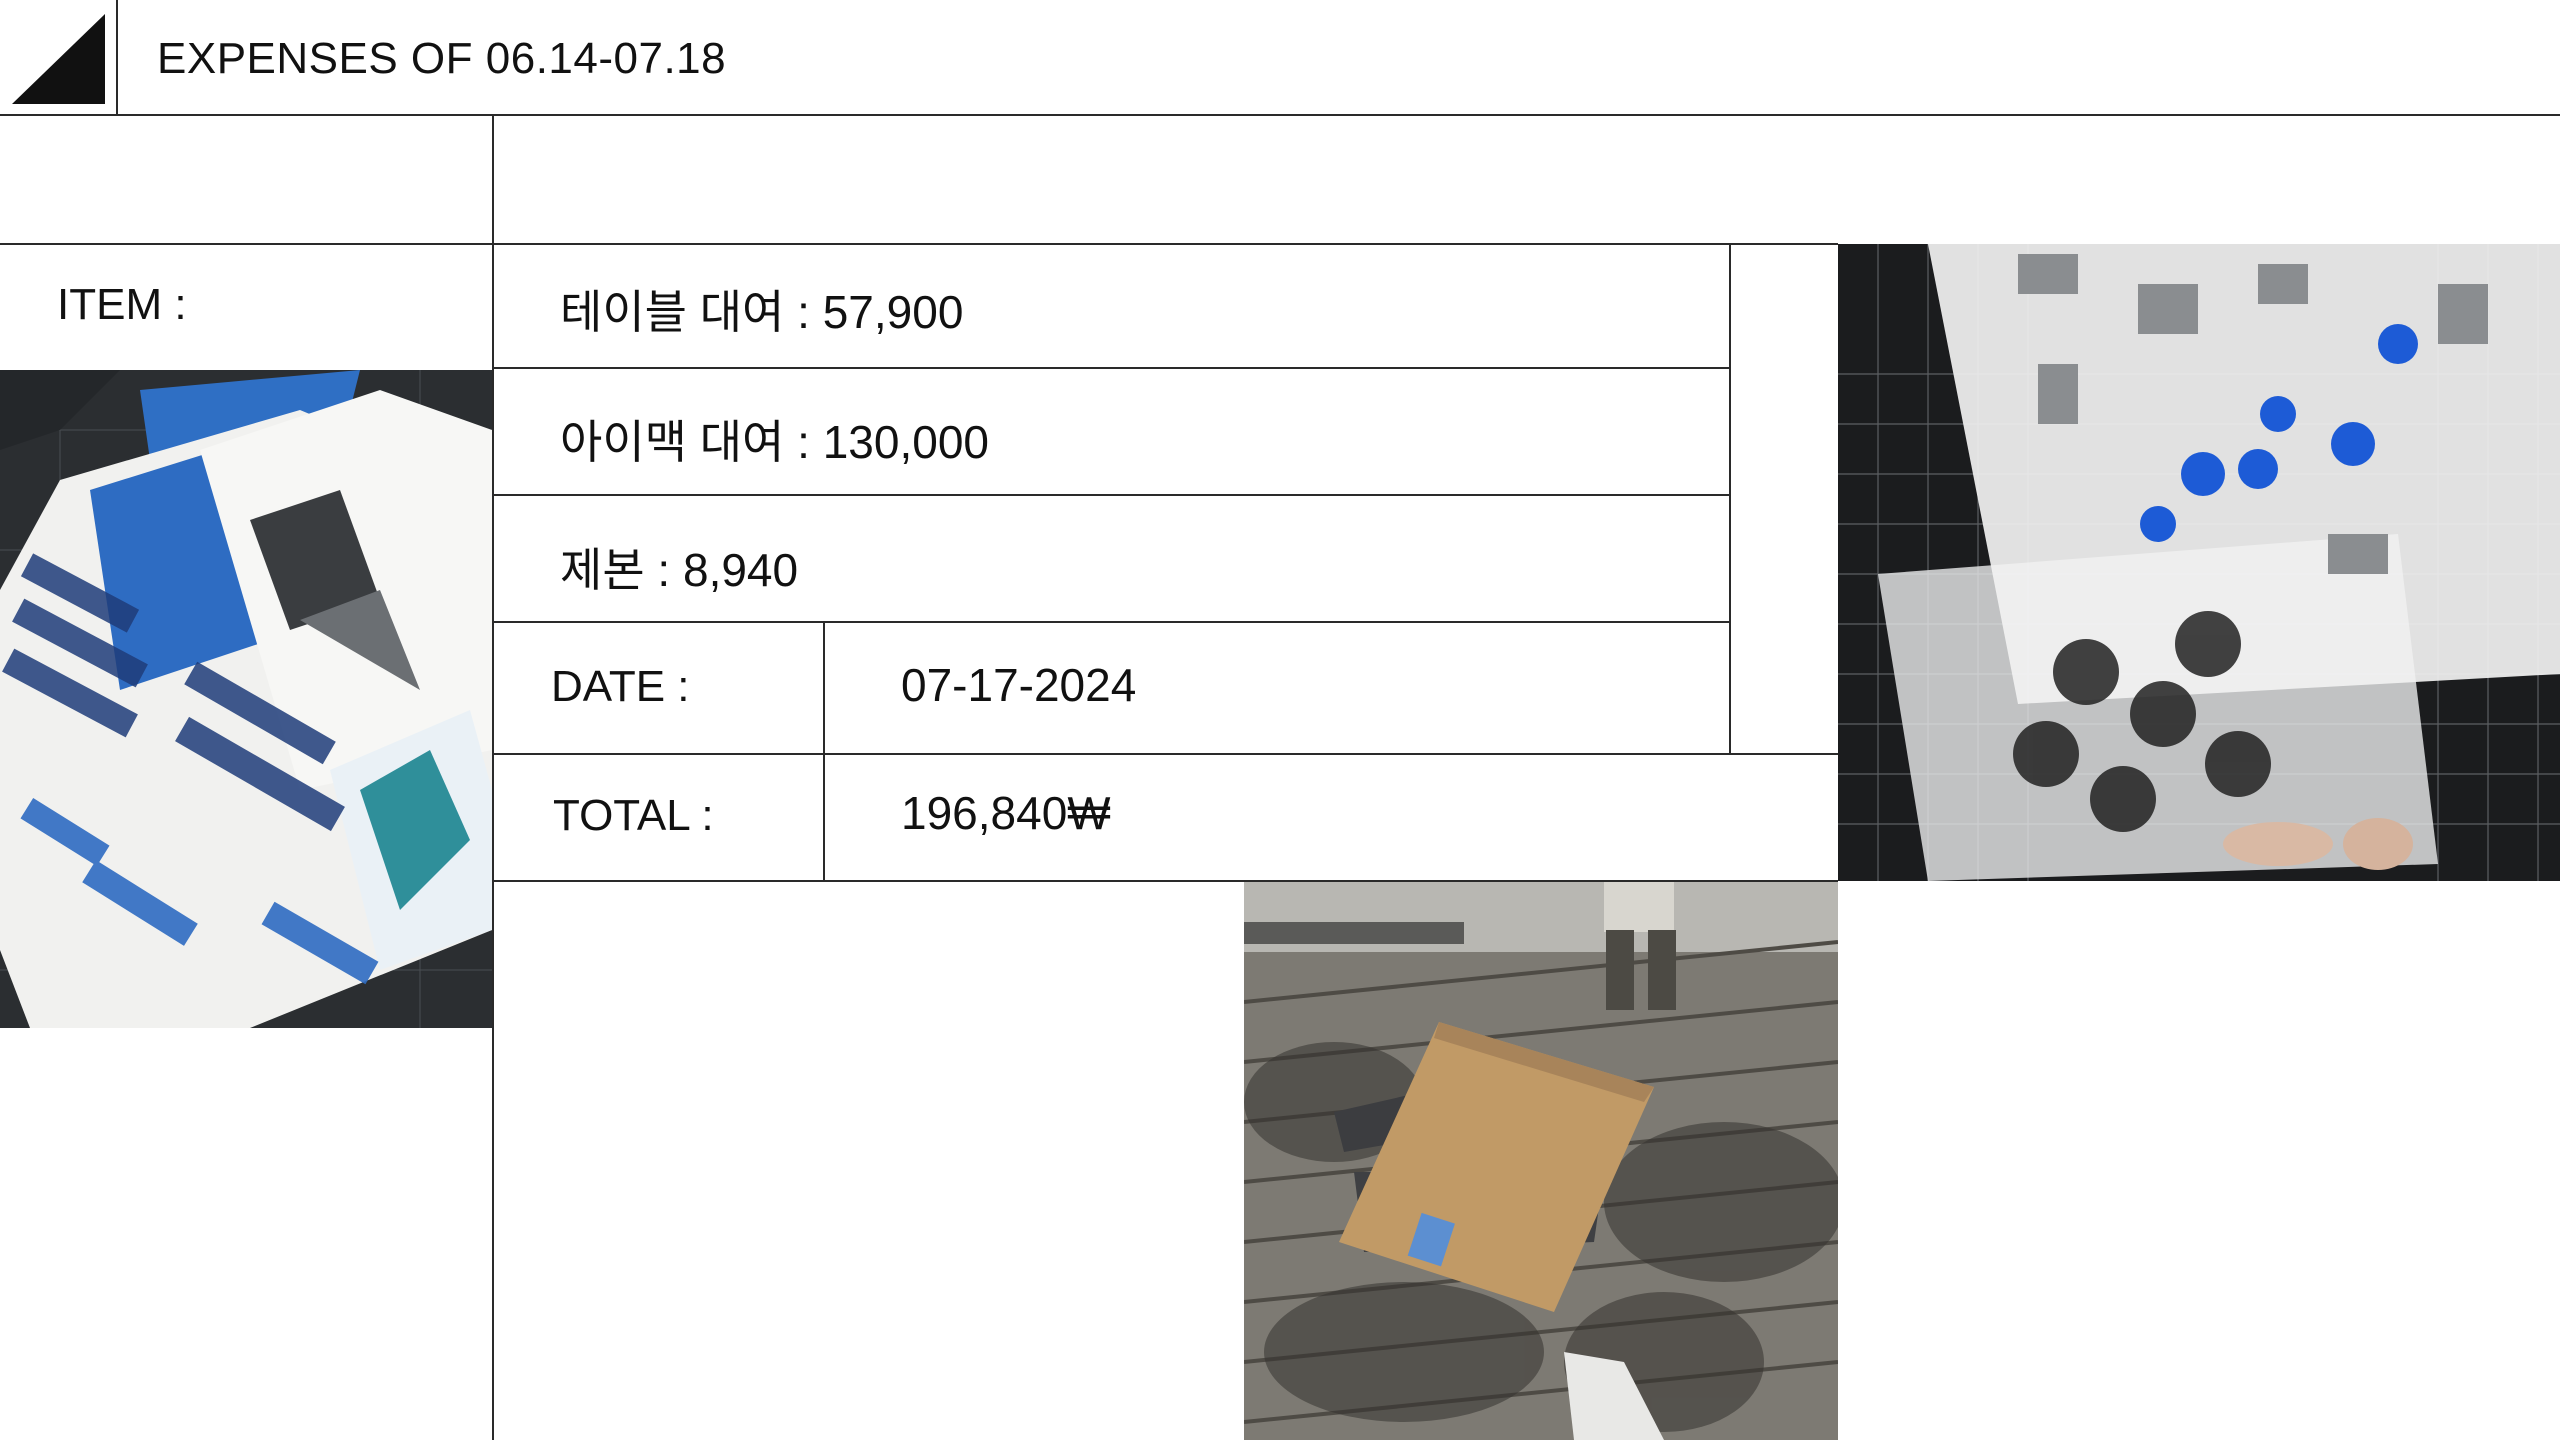 Image resolution: width=2560 pixels, height=1440 pixels. Describe the element at coordinates (442, 58) in the screenshot. I see `page-title: EXPENSES OF 06.14-07.18` at that location.